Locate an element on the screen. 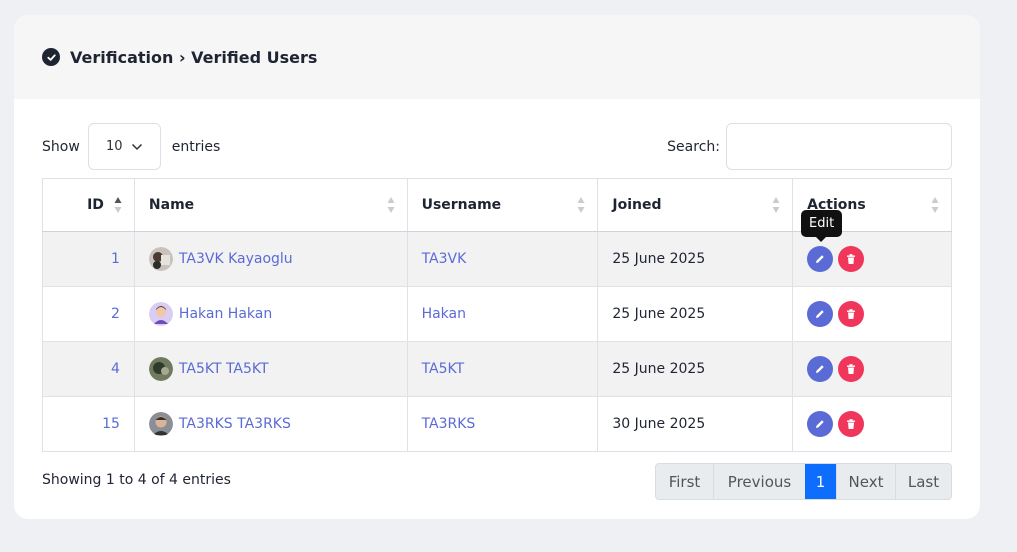  name-cell: TA3VK Kayaoglu is located at coordinates (270, 259).